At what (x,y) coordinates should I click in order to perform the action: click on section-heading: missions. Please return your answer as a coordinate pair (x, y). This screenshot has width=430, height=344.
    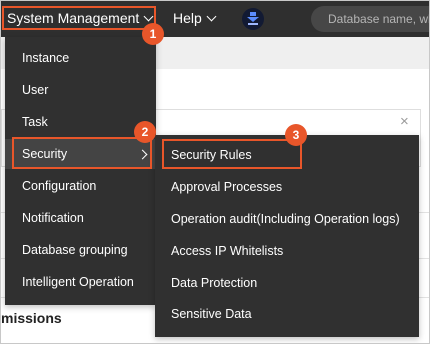
    Looking at the image, I should click on (31, 318).